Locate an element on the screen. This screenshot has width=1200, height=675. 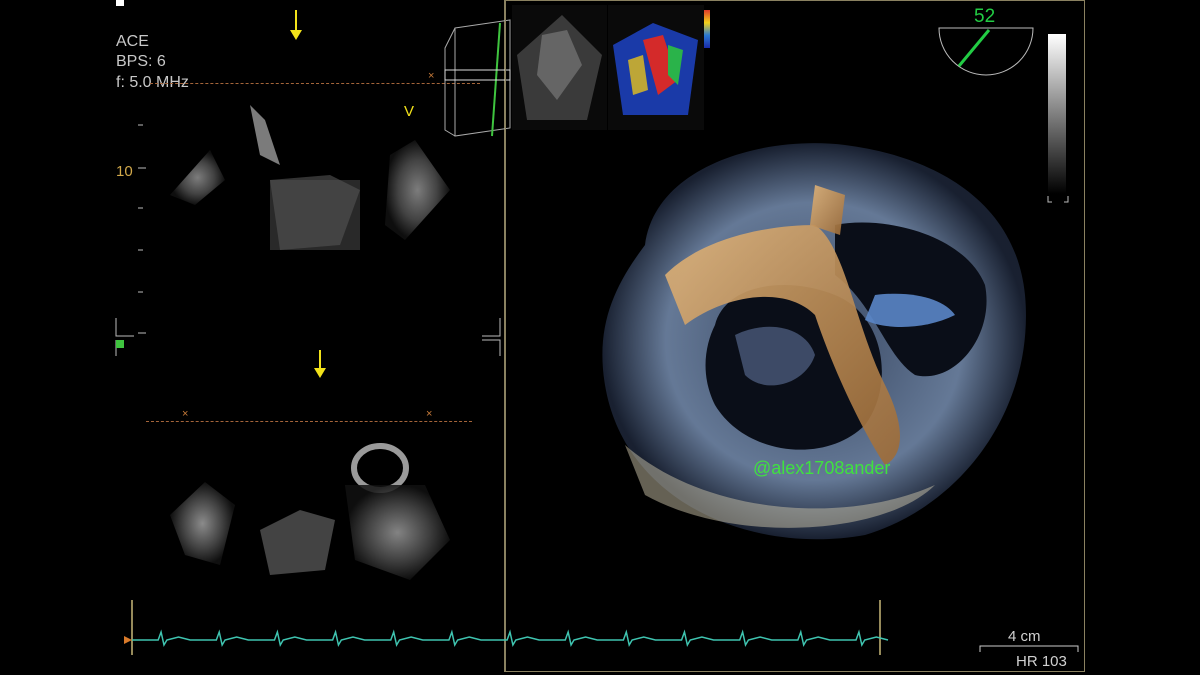
down-arrow-icon is located at coordinates (296, 25).